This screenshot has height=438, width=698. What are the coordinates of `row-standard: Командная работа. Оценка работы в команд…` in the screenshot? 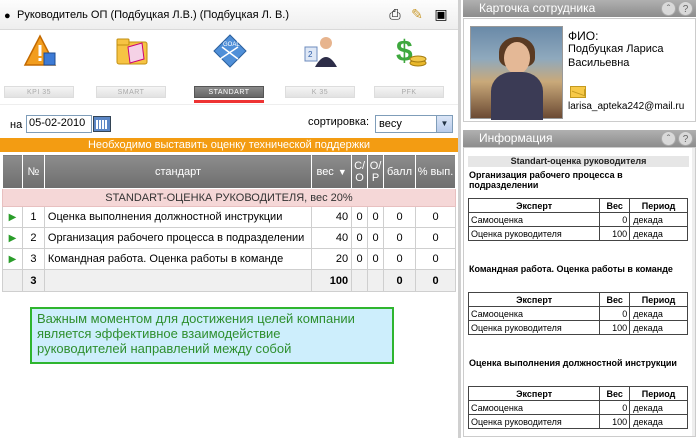 It's located at (178, 259).